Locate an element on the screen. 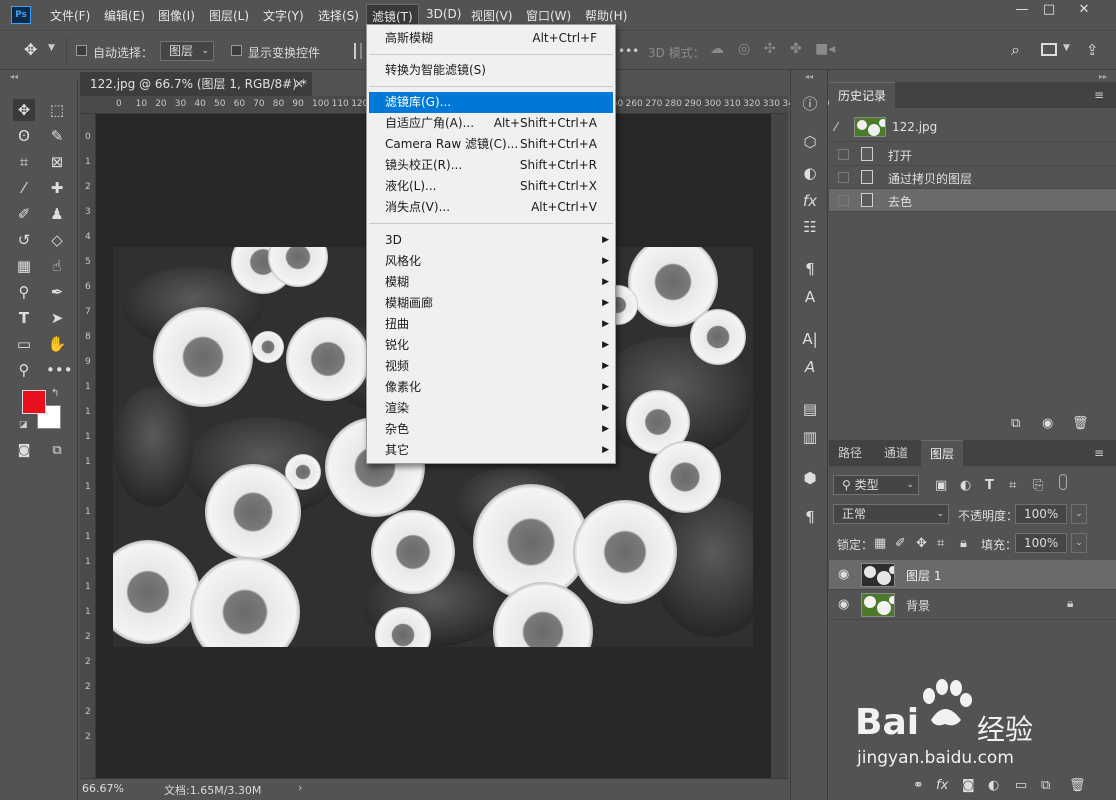 The width and height of the screenshot is (1116, 800). align-icon is located at coordinates (358, 51).